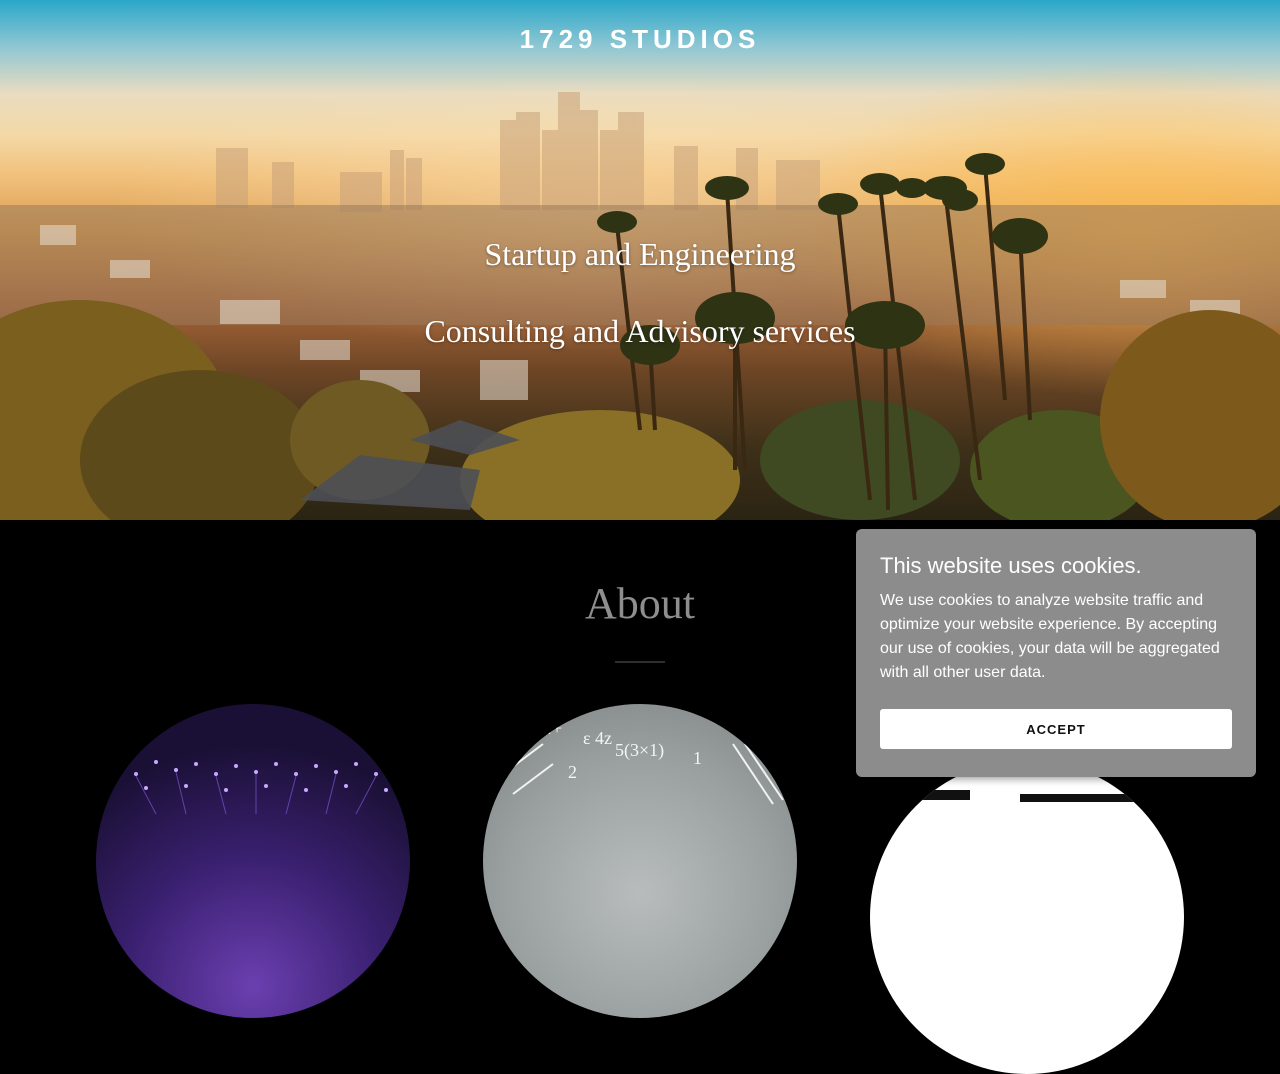 Image resolution: width=1280 pixels, height=1074 pixels. What do you see at coordinates (1027, 917) in the screenshot?
I see `about-card-image-logo` at bounding box center [1027, 917].